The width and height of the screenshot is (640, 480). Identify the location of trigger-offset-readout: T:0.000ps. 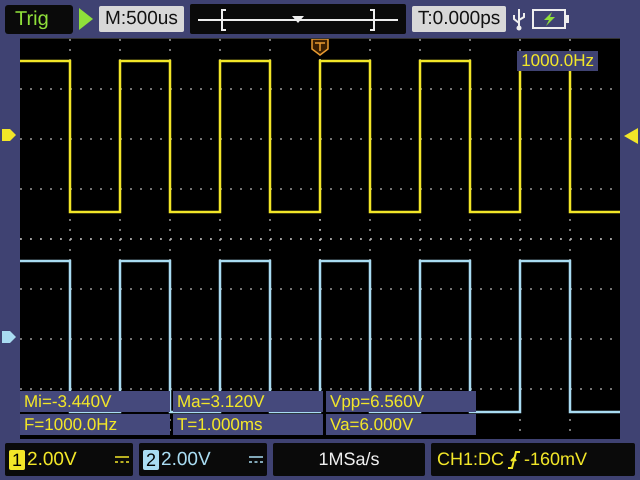
(459, 19).